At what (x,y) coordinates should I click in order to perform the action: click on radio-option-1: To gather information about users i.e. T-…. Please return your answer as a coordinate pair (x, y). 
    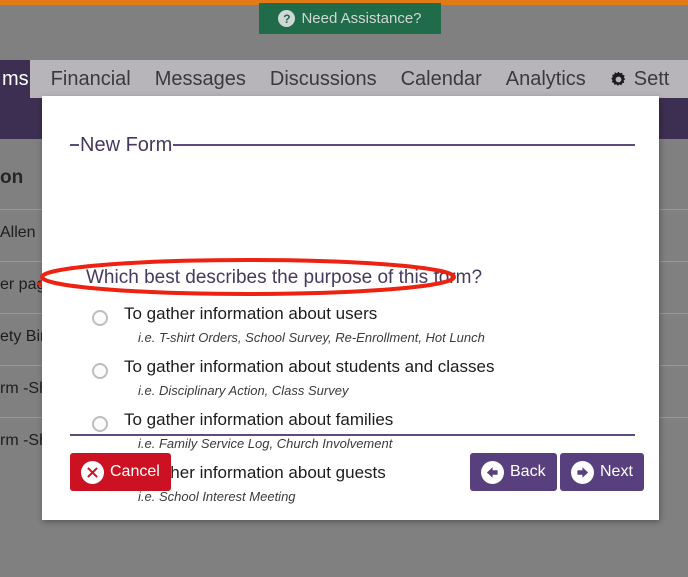
    Looking at the image, I should click on (362, 329).